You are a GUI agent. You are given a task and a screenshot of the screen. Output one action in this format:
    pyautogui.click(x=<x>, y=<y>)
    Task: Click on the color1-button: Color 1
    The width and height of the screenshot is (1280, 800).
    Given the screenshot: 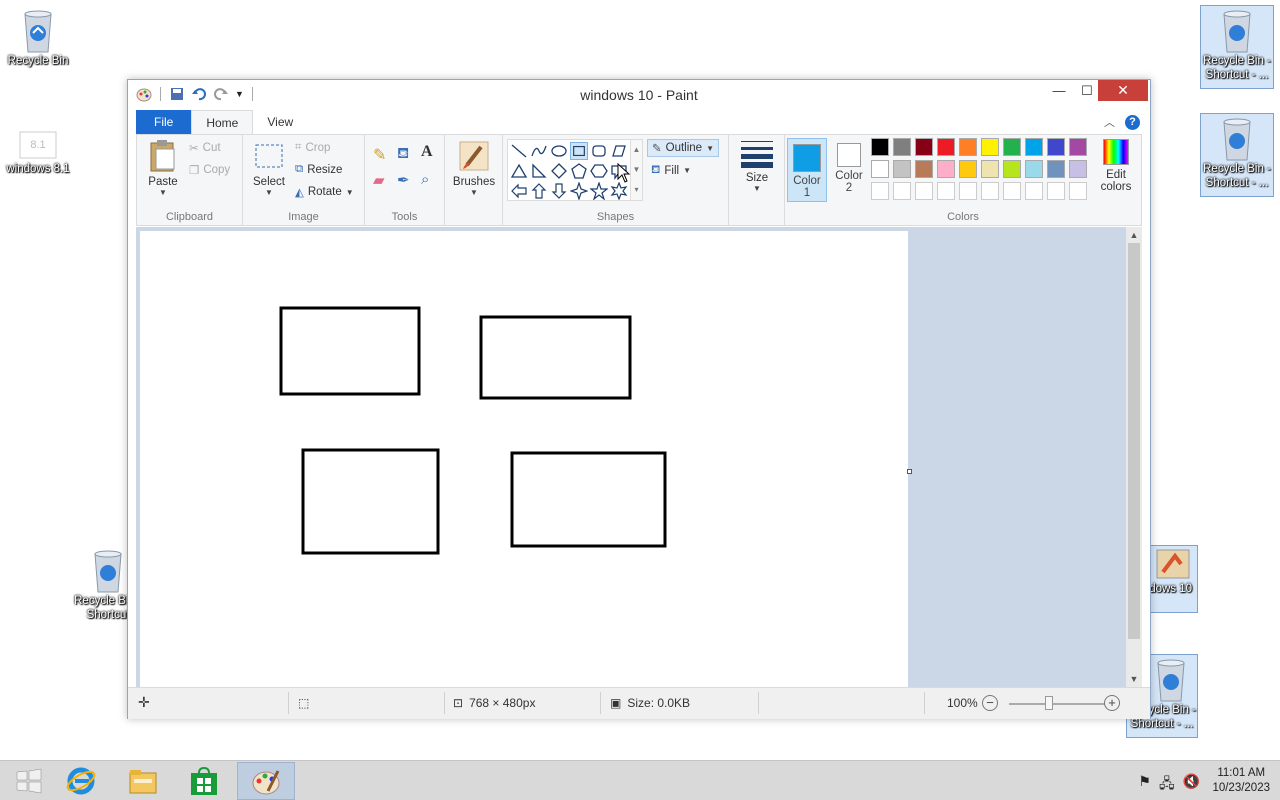 What is the action you would take?
    pyautogui.click(x=807, y=170)
    